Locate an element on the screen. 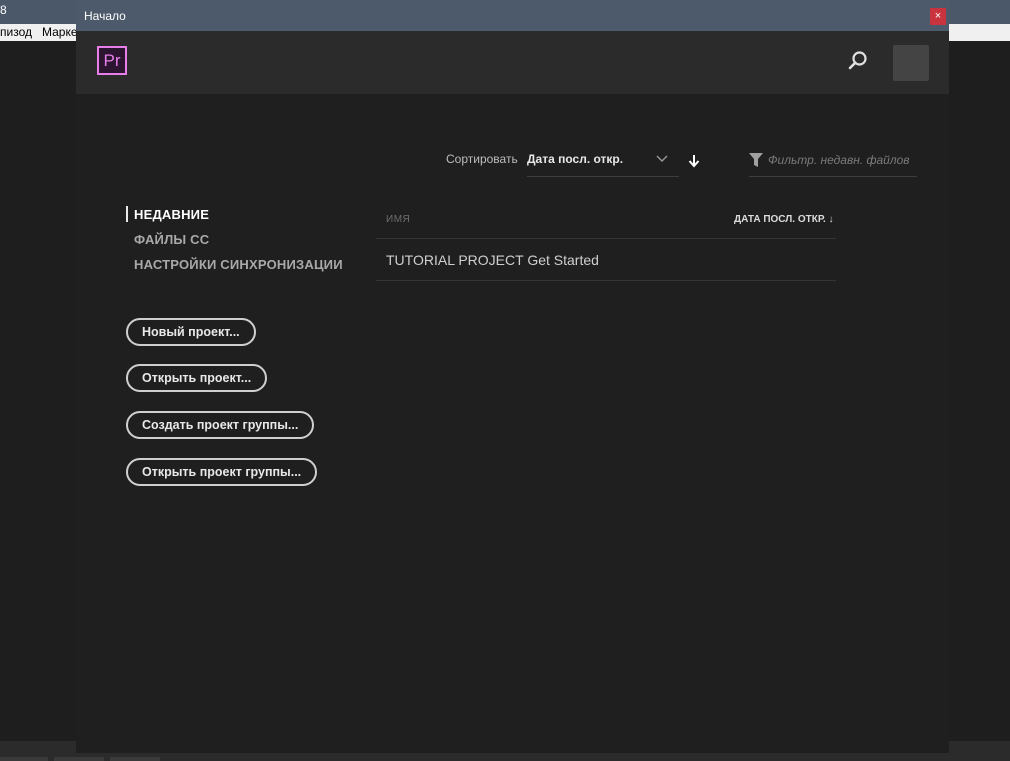 This screenshot has width=1010, height=761. column-header-name: ИМЯ is located at coordinates (398, 219).